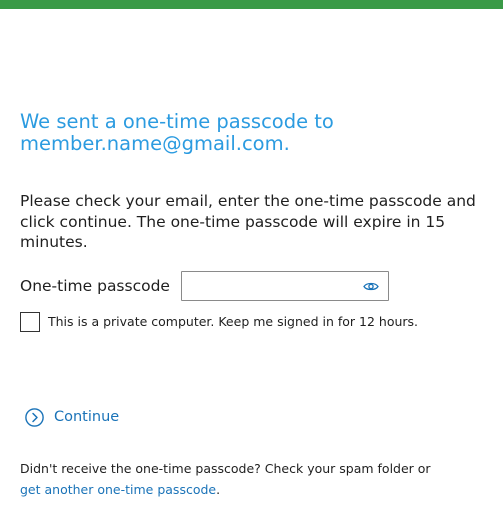 The height and width of the screenshot is (530, 503). Describe the element at coordinates (34, 417) in the screenshot. I see `chevron-right-circle-icon` at that location.